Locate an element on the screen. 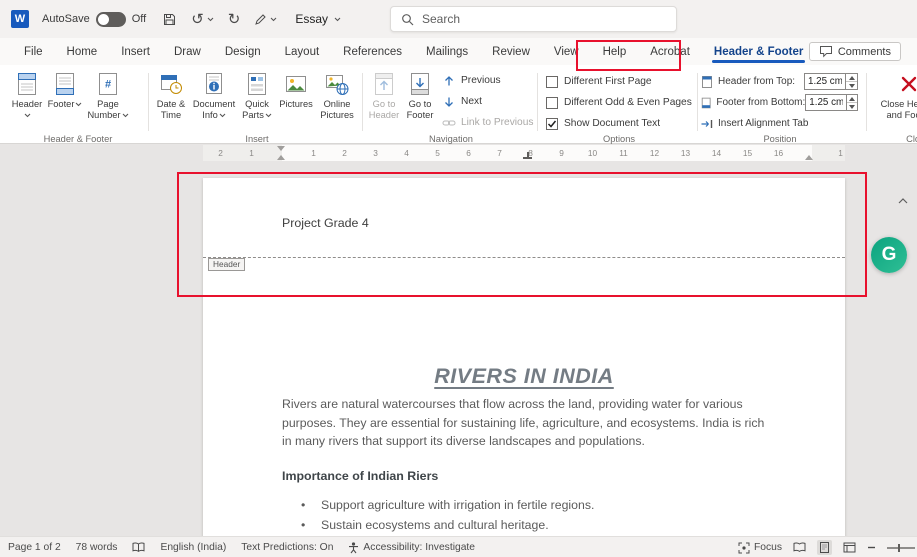 The width and height of the screenshot is (917, 557). redo-icon: ↻ is located at coordinates (234, 19).